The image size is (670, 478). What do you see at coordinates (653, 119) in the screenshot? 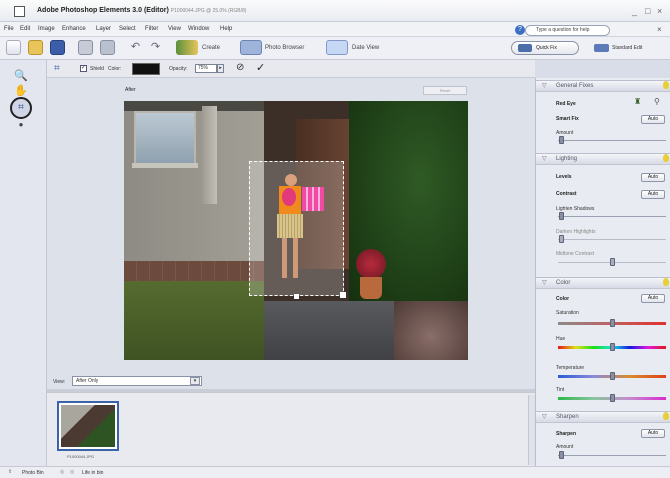
I see `smart-fix-auto-button: Auto` at bounding box center [653, 119].